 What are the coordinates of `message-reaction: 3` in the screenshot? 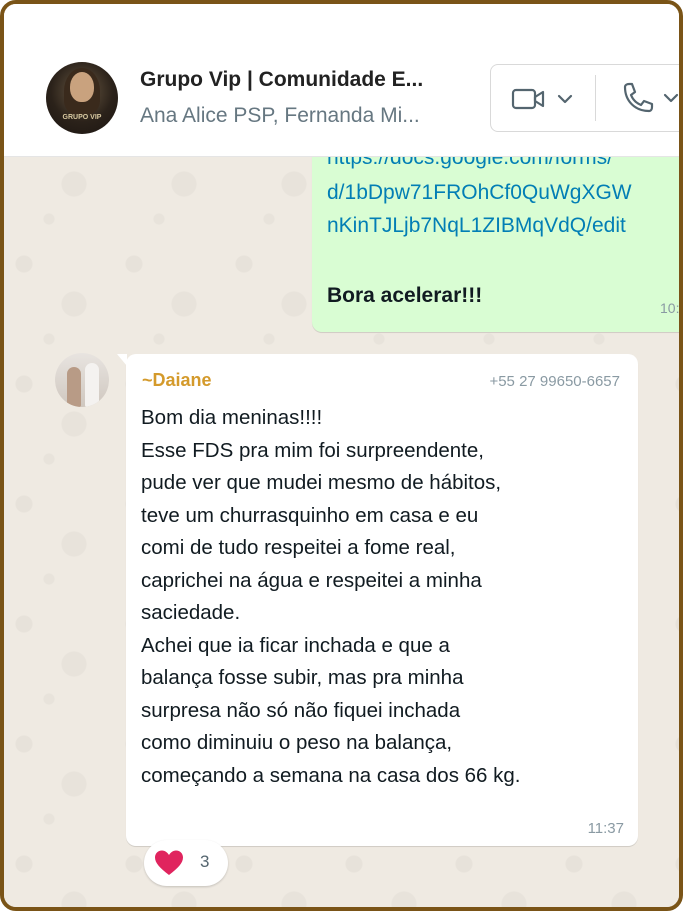 It's located at (186, 863).